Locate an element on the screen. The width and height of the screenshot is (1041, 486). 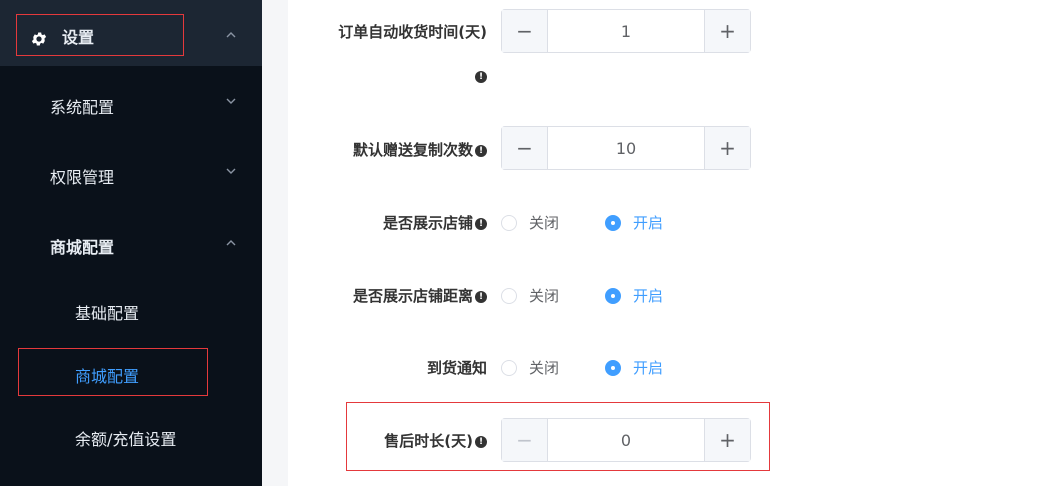
sidebar-item-mall-config: 商城配置 is located at coordinates (131, 244).